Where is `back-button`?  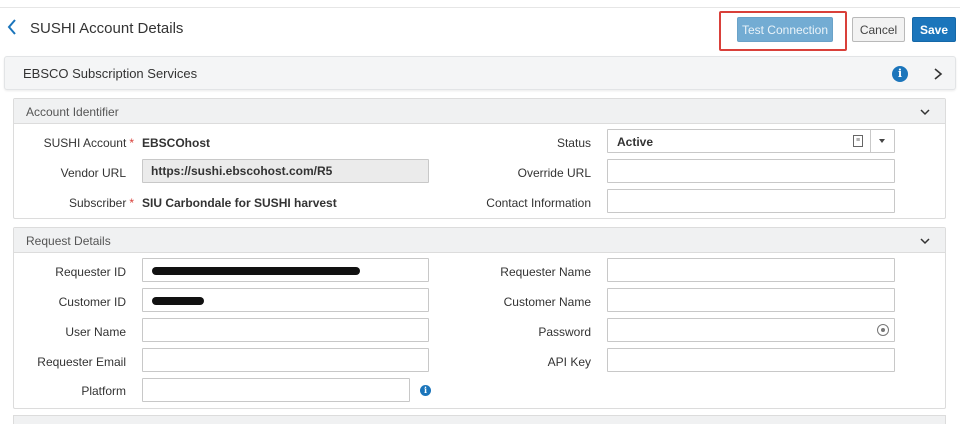 back-button is located at coordinates (14, 28).